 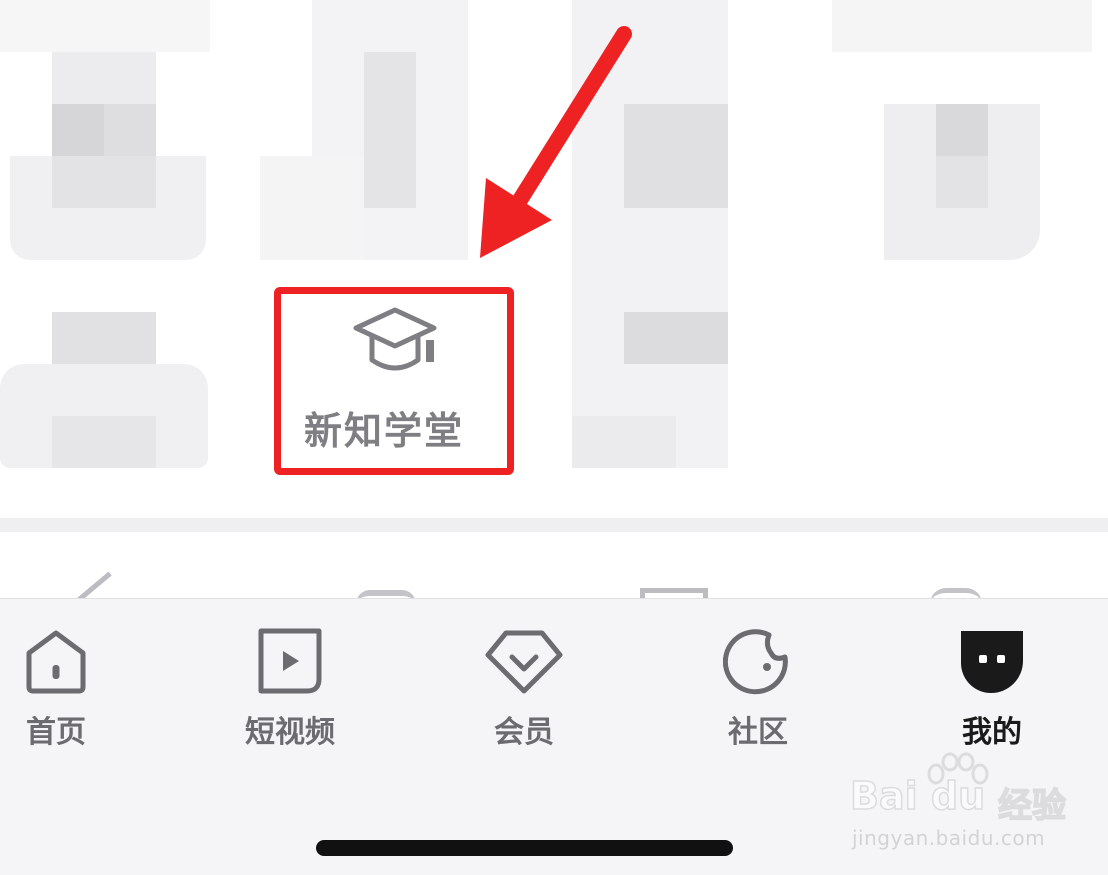 What do you see at coordinates (554, 525) in the screenshot?
I see `section-divider` at bounding box center [554, 525].